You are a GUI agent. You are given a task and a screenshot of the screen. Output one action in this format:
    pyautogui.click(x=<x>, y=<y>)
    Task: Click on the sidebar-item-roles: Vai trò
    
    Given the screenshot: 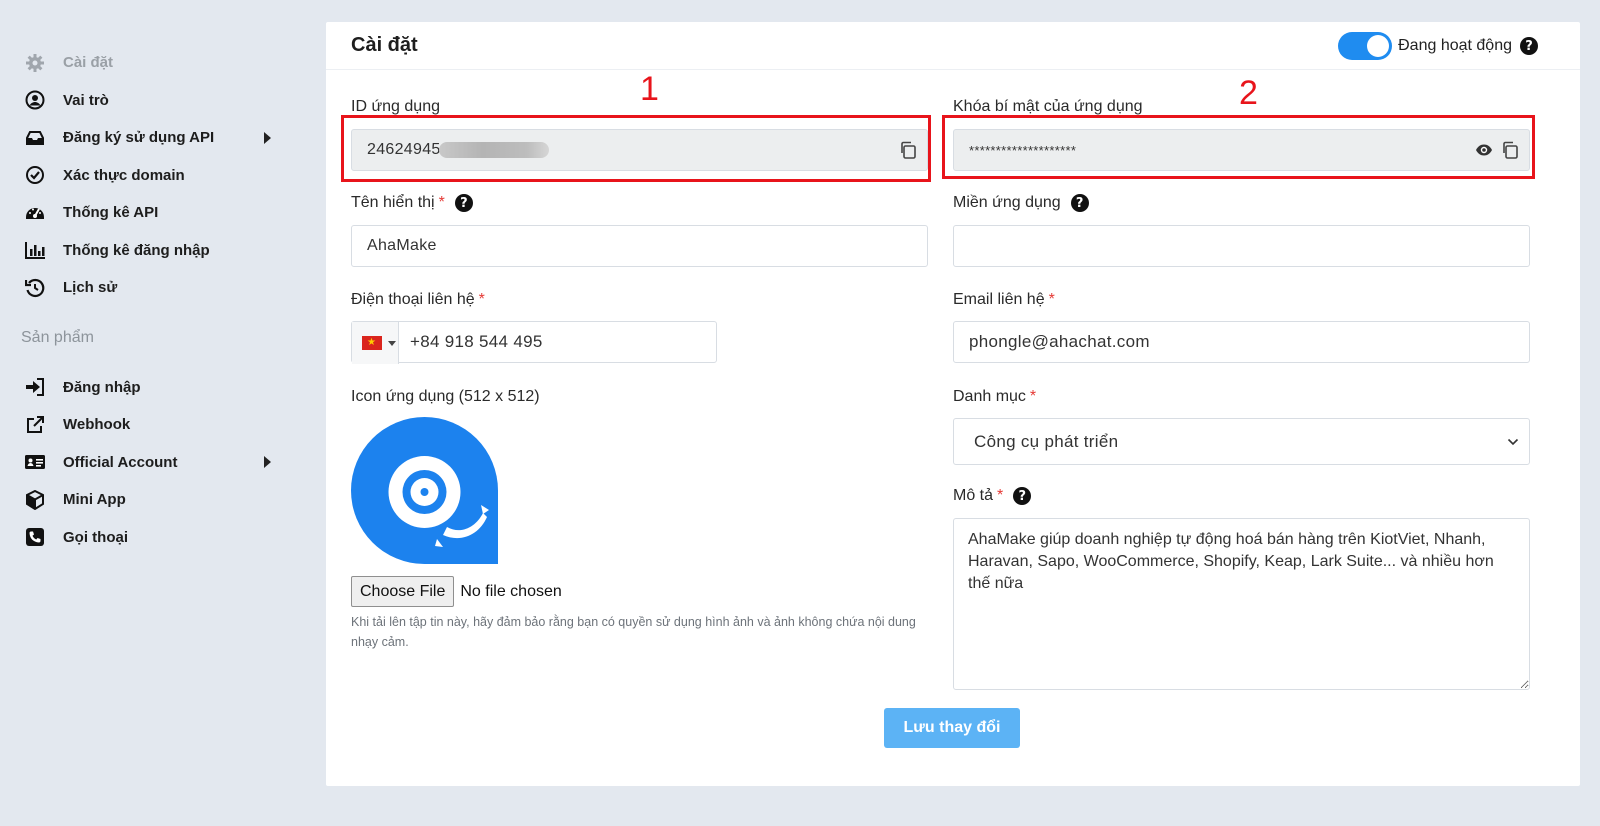 What is the action you would take?
    pyautogui.click(x=150, y=101)
    